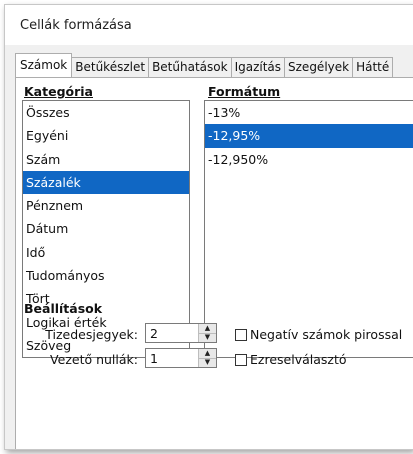 This screenshot has width=413, height=454. Describe the element at coordinates (106, 112) in the screenshot. I see `category-list-item: Összes` at that location.